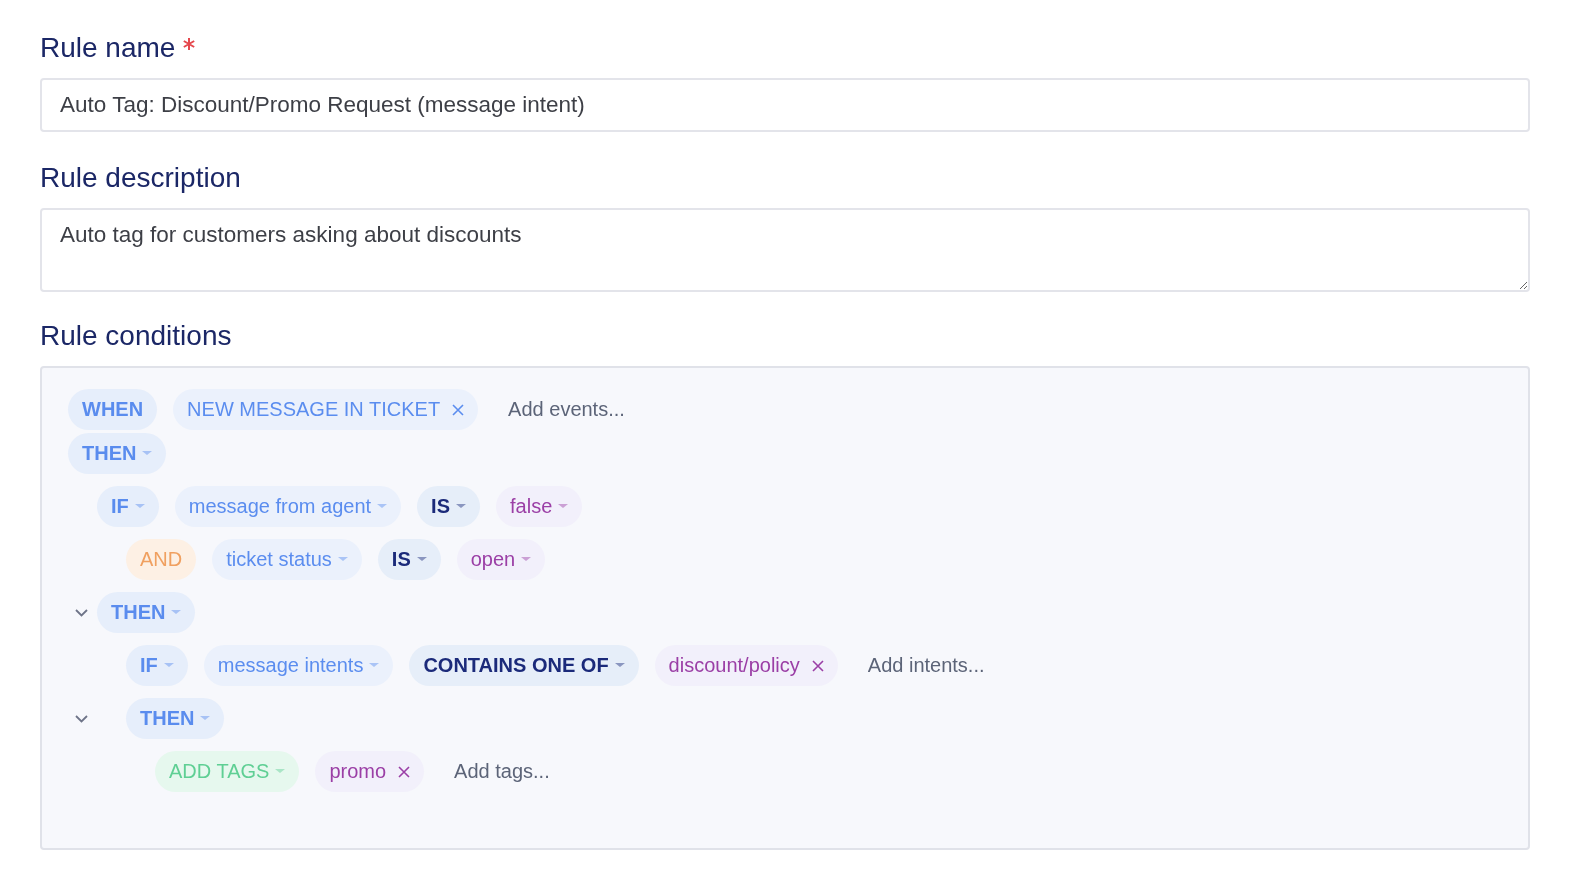  I want to click on field-label: Rule conditions, so click(136, 336).